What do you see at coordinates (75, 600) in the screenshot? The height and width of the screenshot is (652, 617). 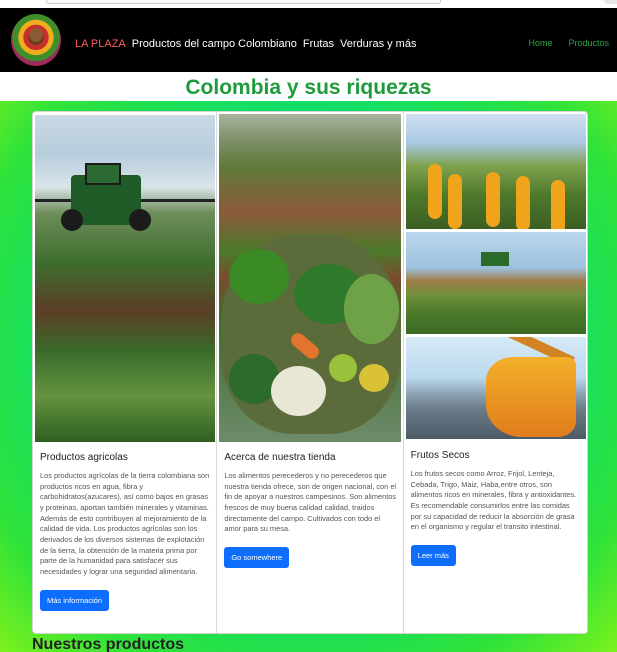 I see `mas-informacion-button: Más información` at bounding box center [75, 600].